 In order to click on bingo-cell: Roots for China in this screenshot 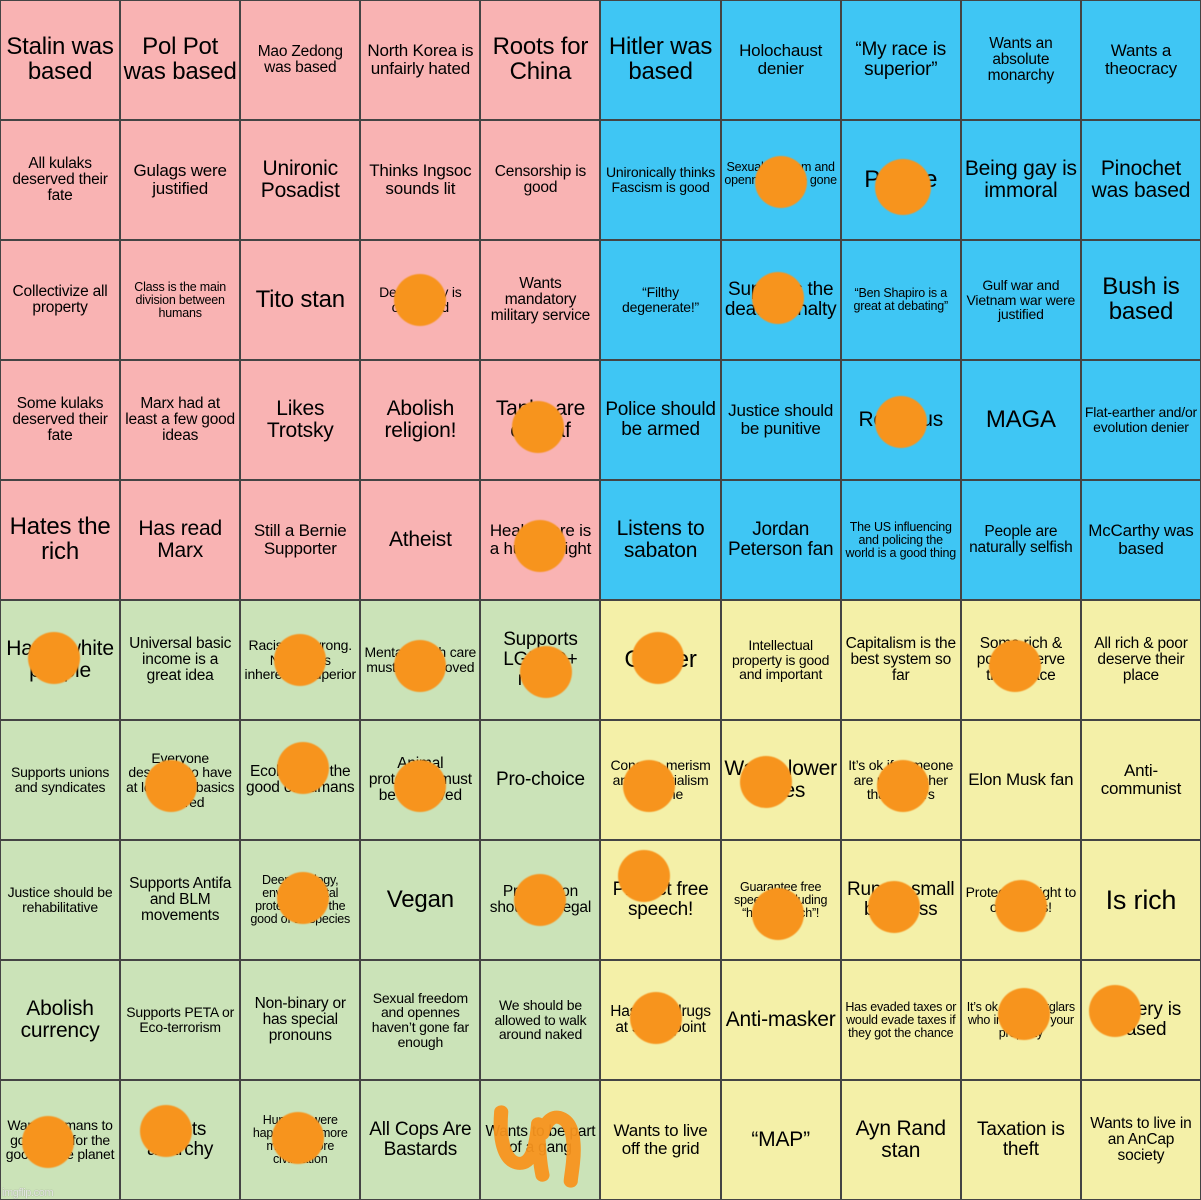, I will do `click(540, 60)`.